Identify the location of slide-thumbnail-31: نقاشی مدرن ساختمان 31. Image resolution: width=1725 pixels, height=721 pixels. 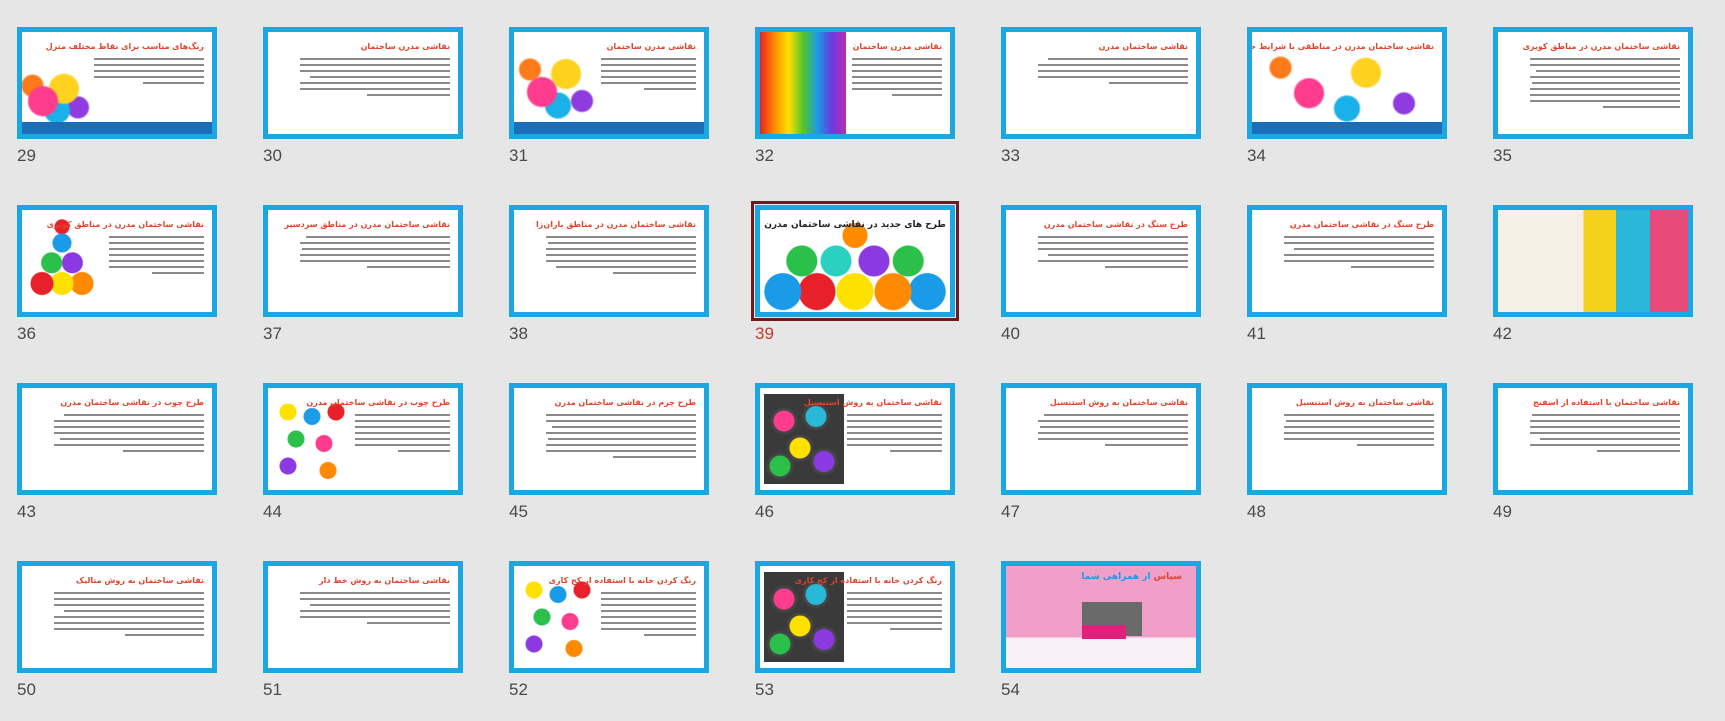
(609, 107).